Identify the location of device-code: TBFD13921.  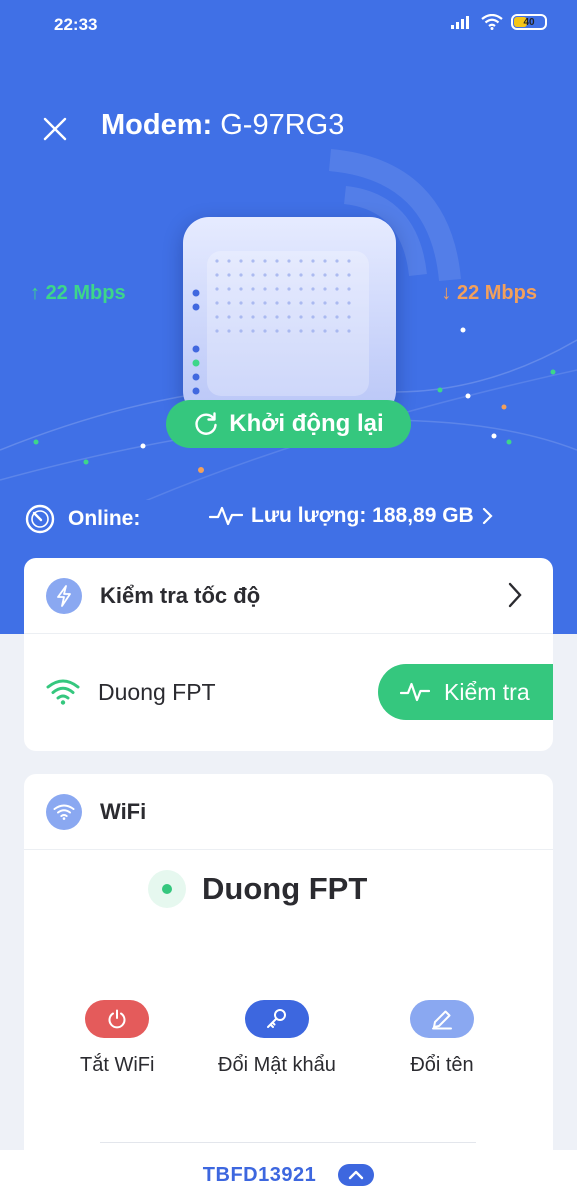
(259, 1174).